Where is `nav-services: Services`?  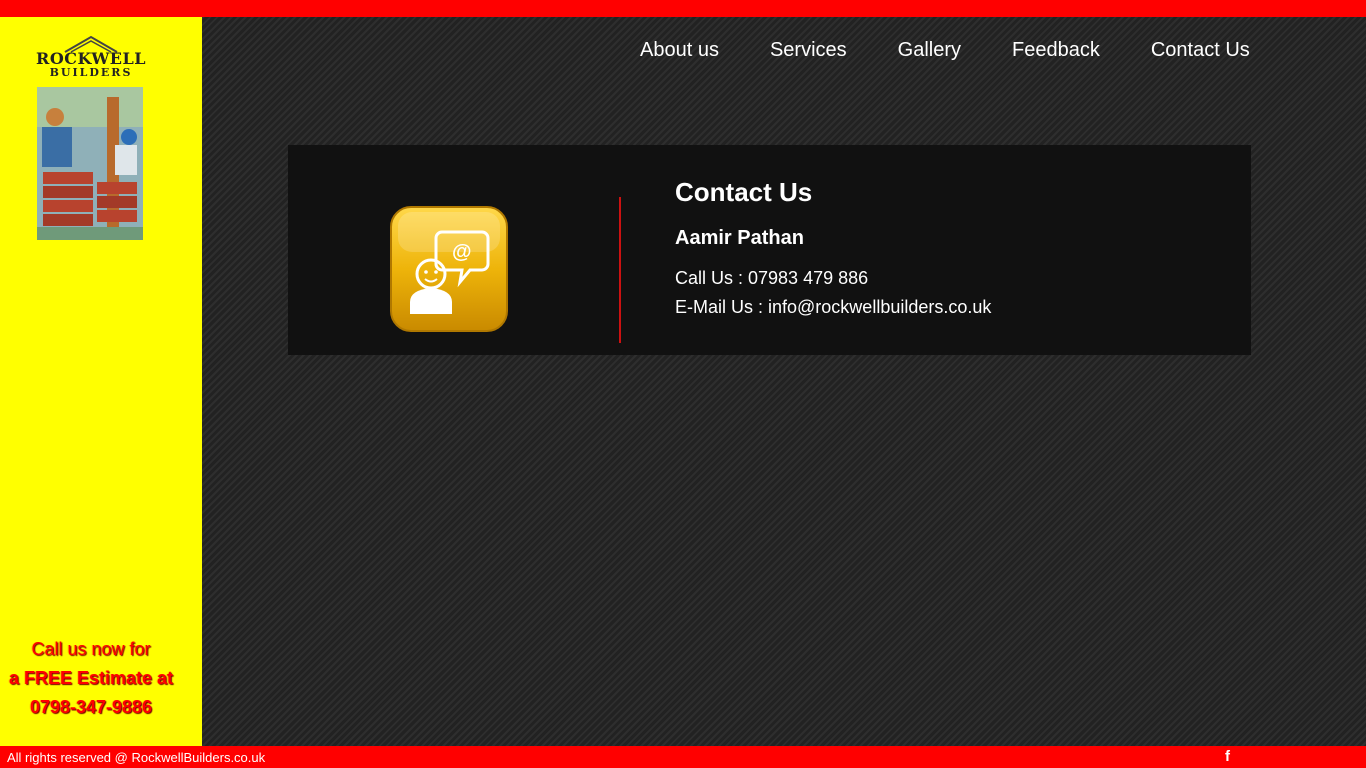 nav-services: Services is located at coordinates (808, 50).